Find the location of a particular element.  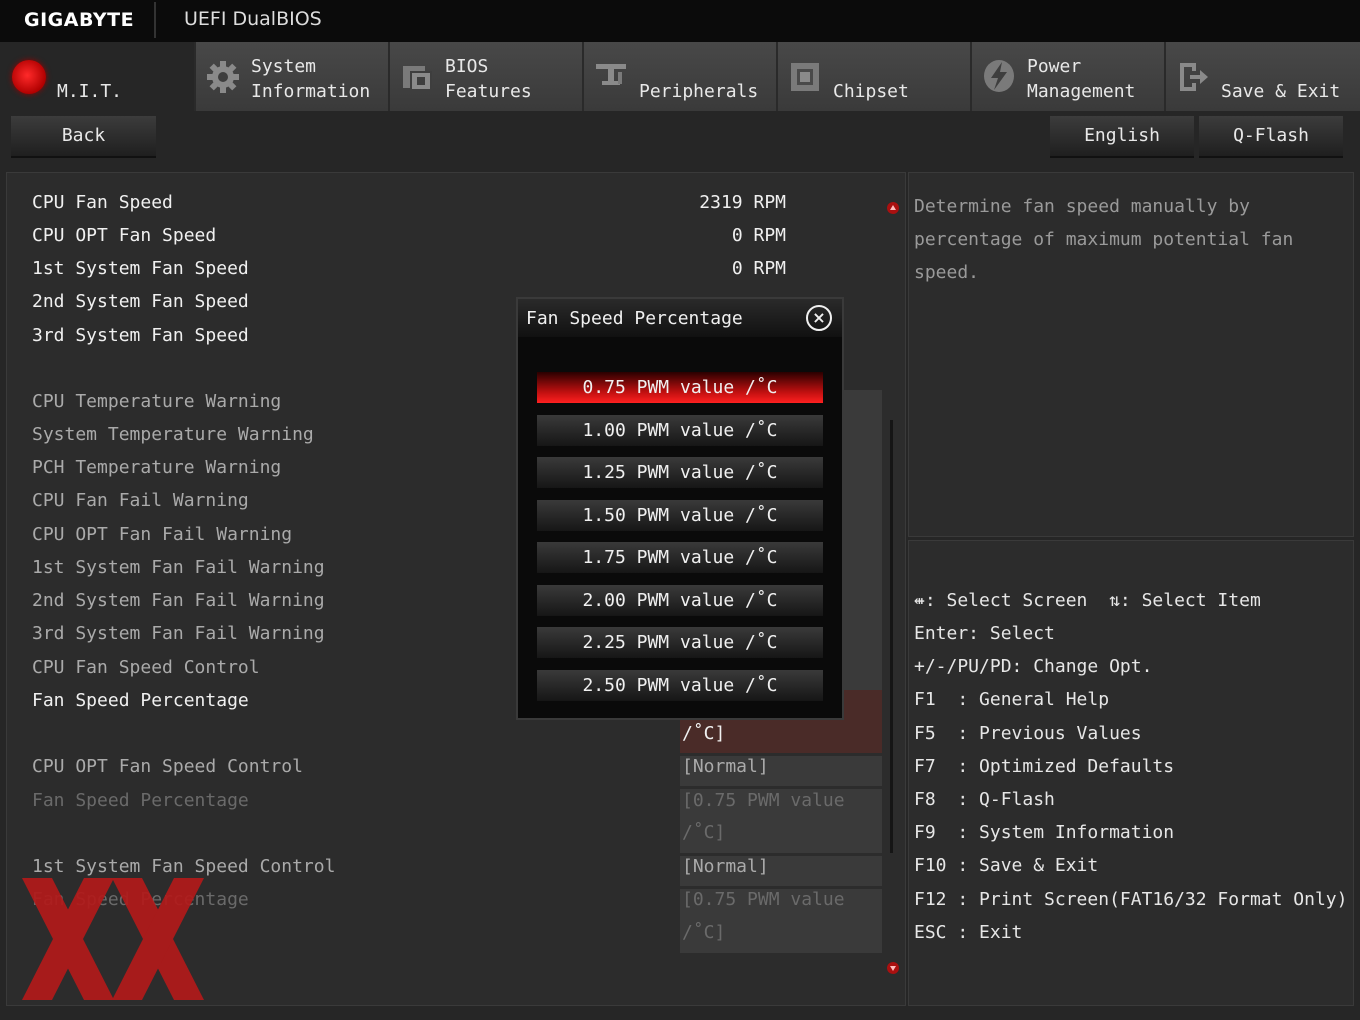

sys1-fan-percentage-value: [0.75 PWM value is located at coordinates (763, 899).